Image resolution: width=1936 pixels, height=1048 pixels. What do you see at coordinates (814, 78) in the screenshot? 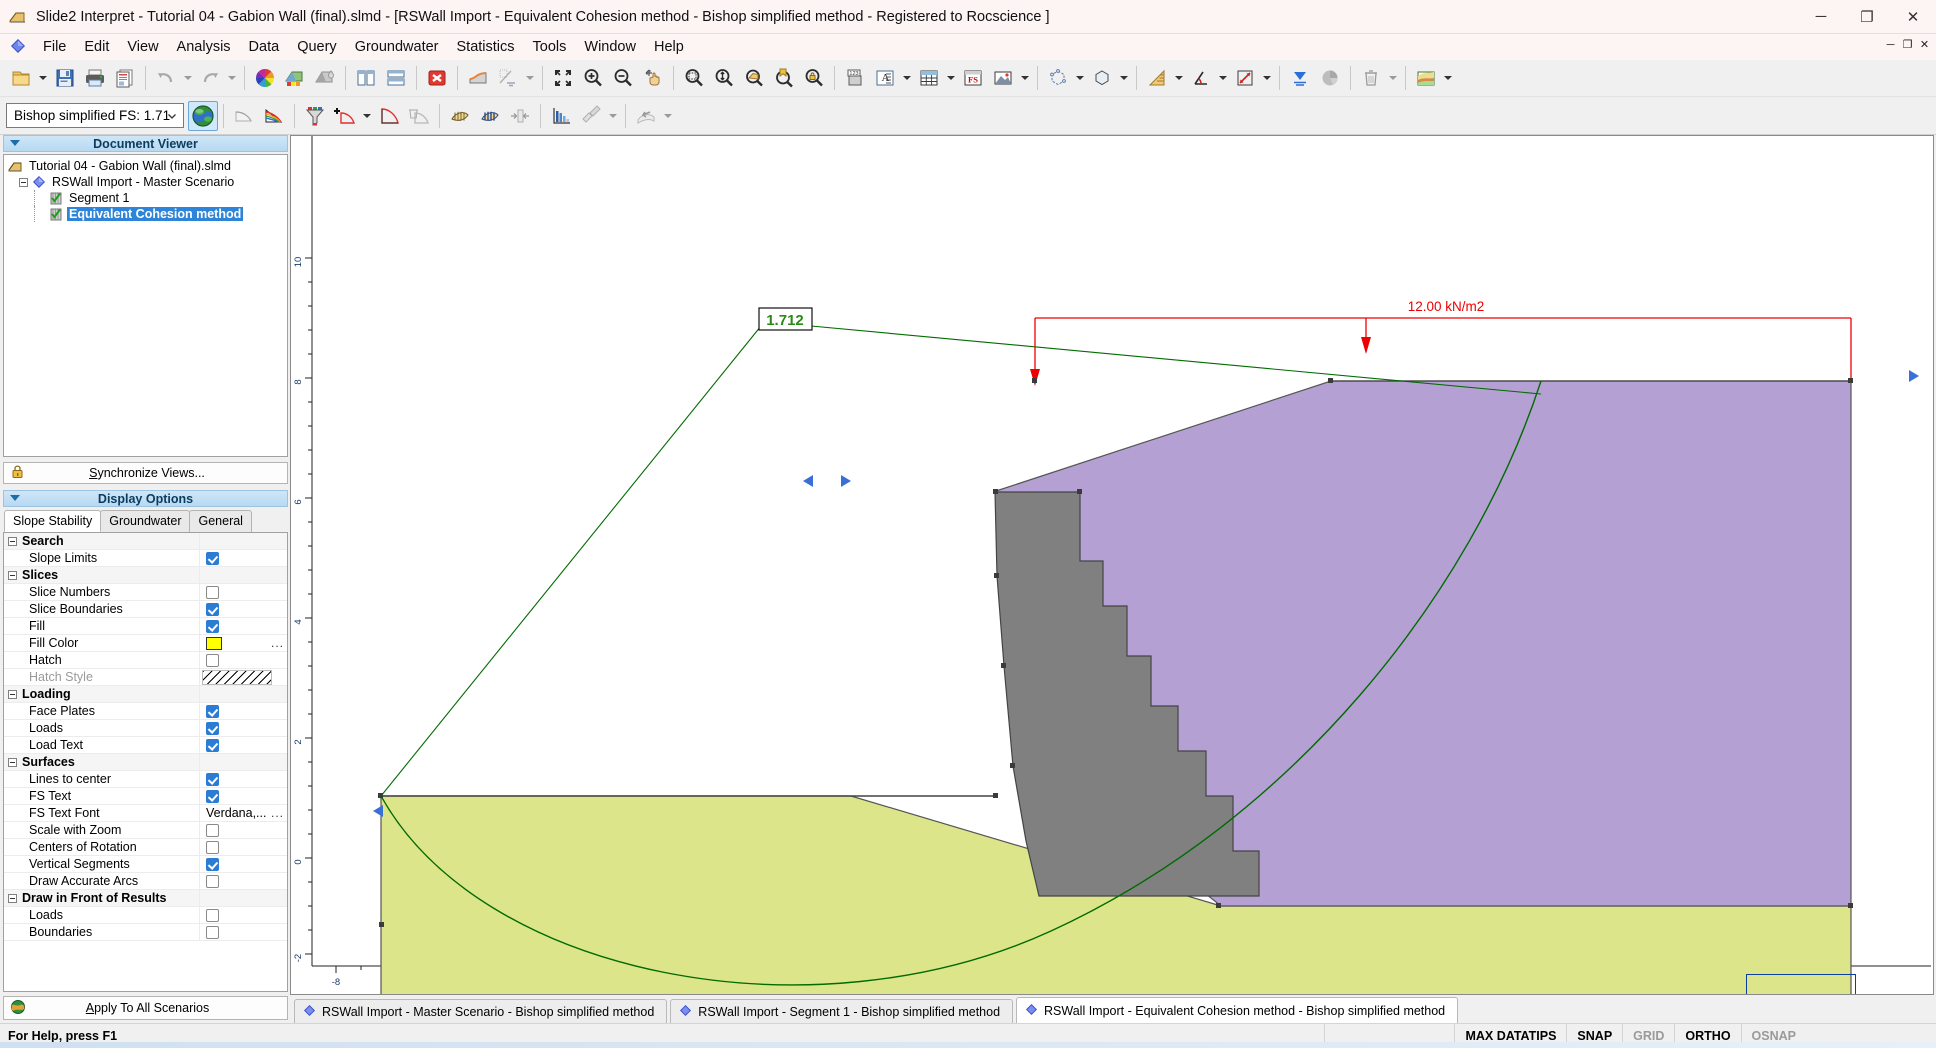
I see `zoom-lock-button` at bounding box center [814, 78].